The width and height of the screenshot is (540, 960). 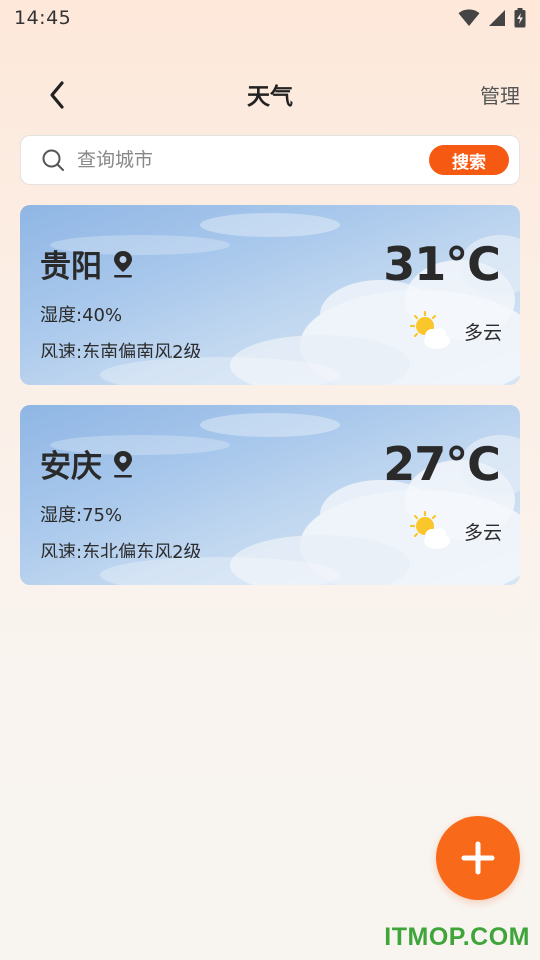 I want to click on wind-speed: 风速: 东南偏南风2级, so click(x=121, y=348).